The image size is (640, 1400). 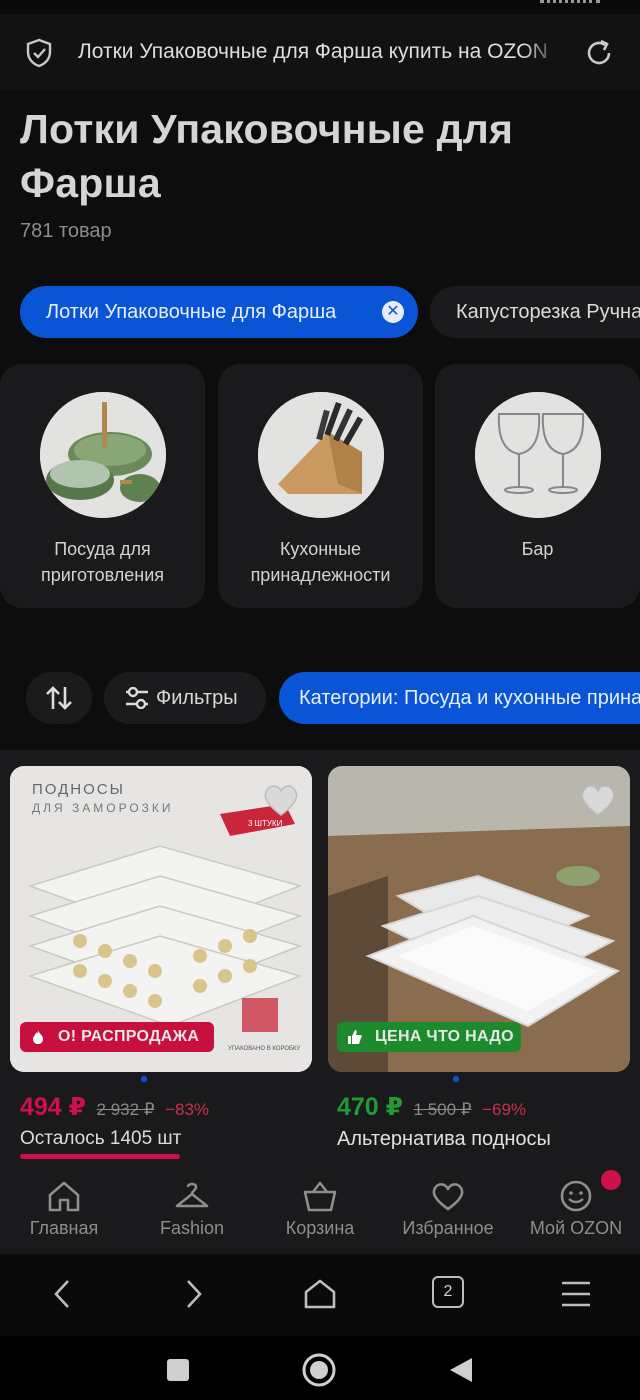 I want to click on page-title: Лотки Упаковочные для Фарша, so click(x=267, y=156).